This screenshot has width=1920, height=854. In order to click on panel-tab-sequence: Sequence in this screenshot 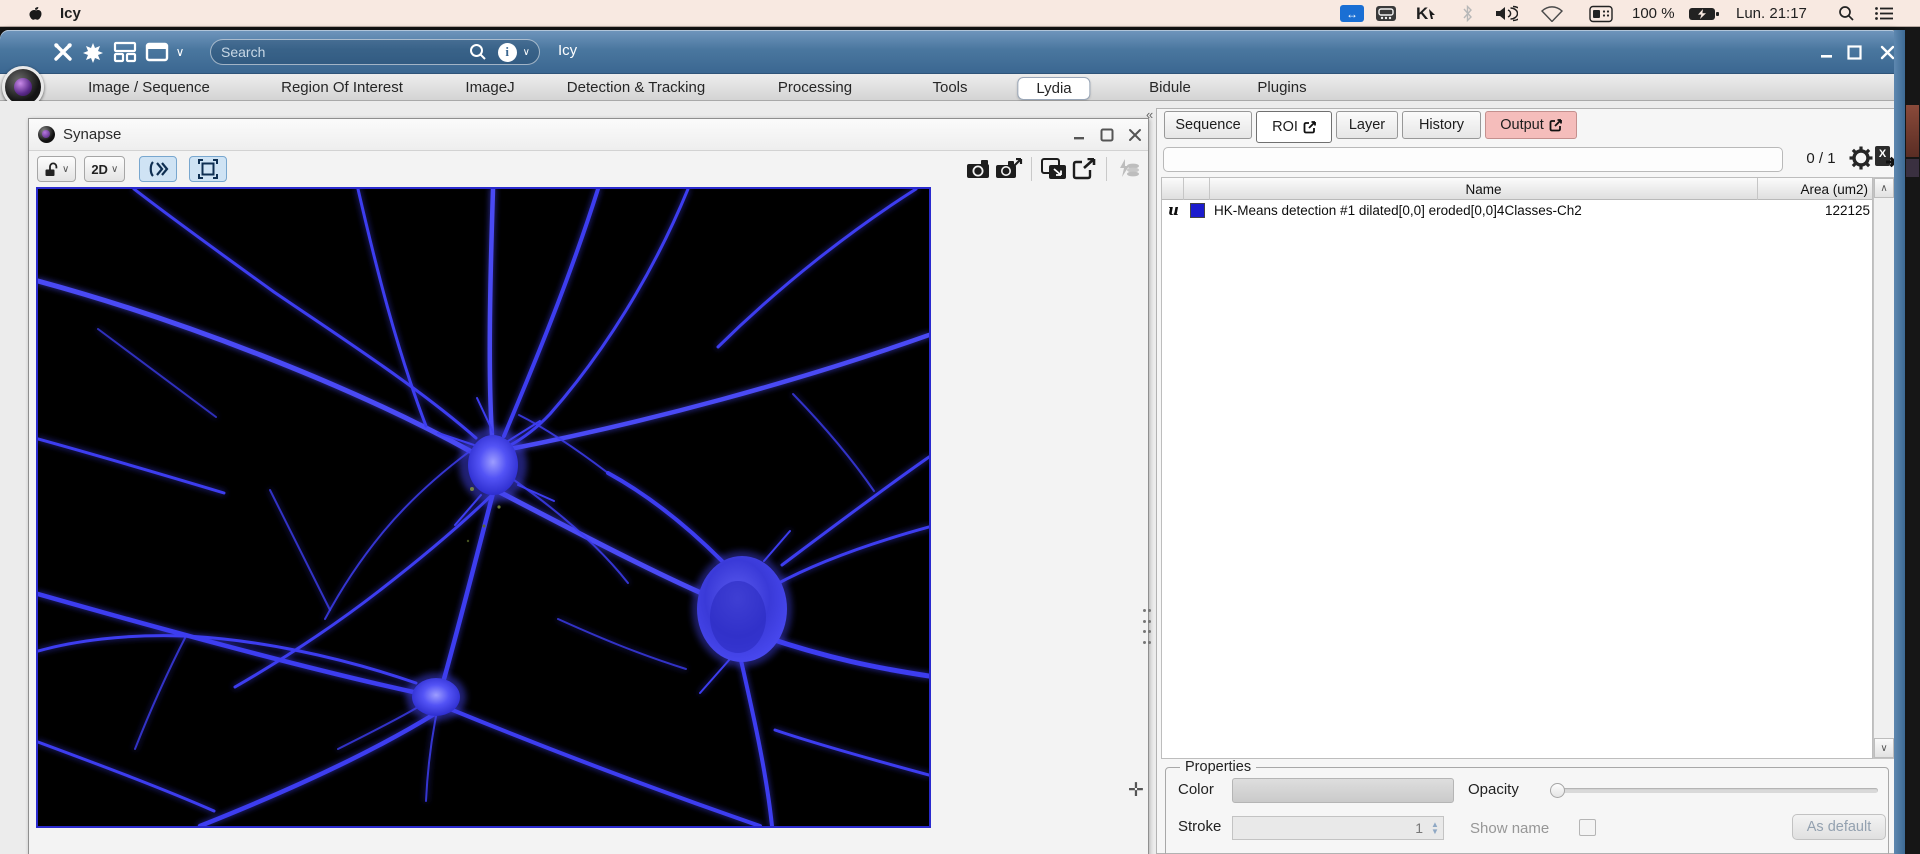, I will do `click(1208, 125)`.